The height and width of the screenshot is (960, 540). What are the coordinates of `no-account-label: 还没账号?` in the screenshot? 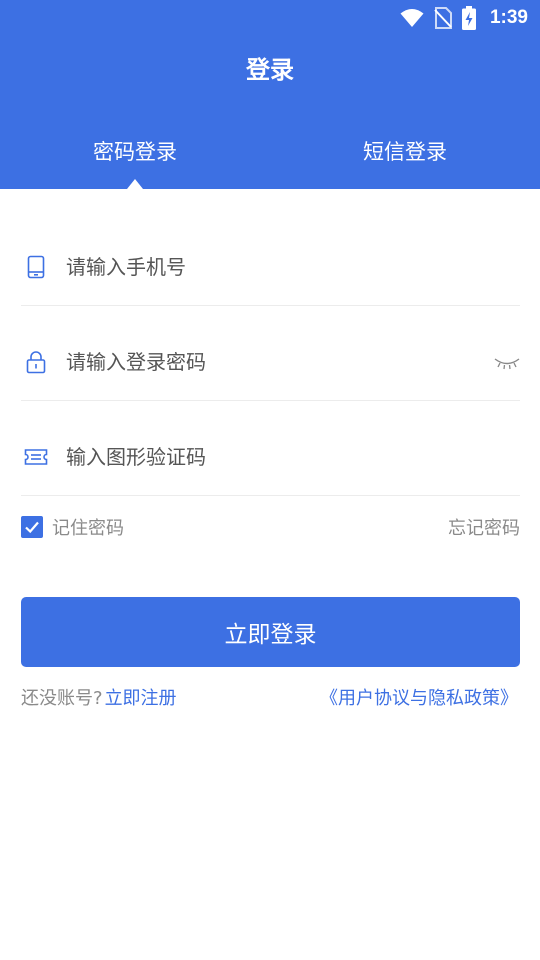 It's located at (62, 698).